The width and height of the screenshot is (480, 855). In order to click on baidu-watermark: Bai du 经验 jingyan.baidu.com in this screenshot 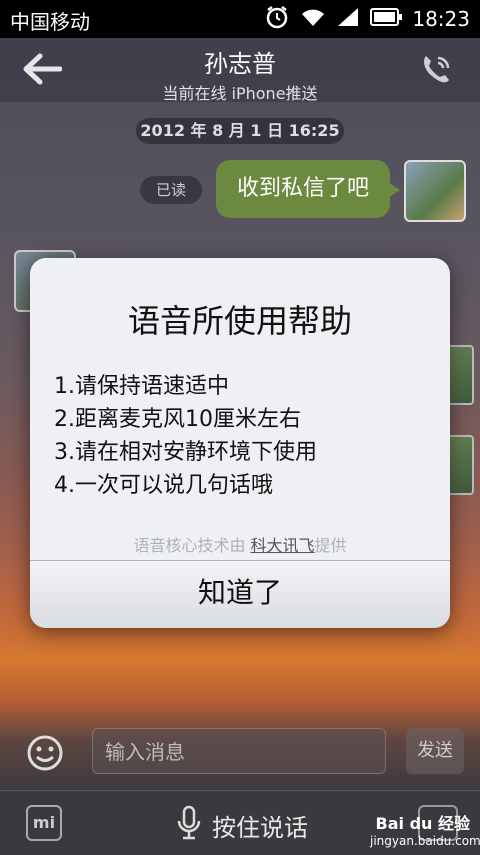, I will do `click(425, 829)`.